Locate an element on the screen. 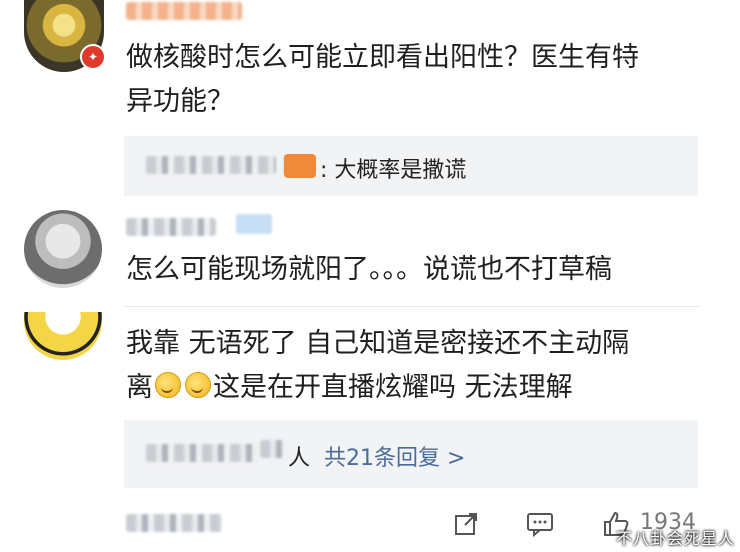 This screenshot has height=552, width=740. watermark-text: 不八卦会死星人 is located at coordinates (676, 538).